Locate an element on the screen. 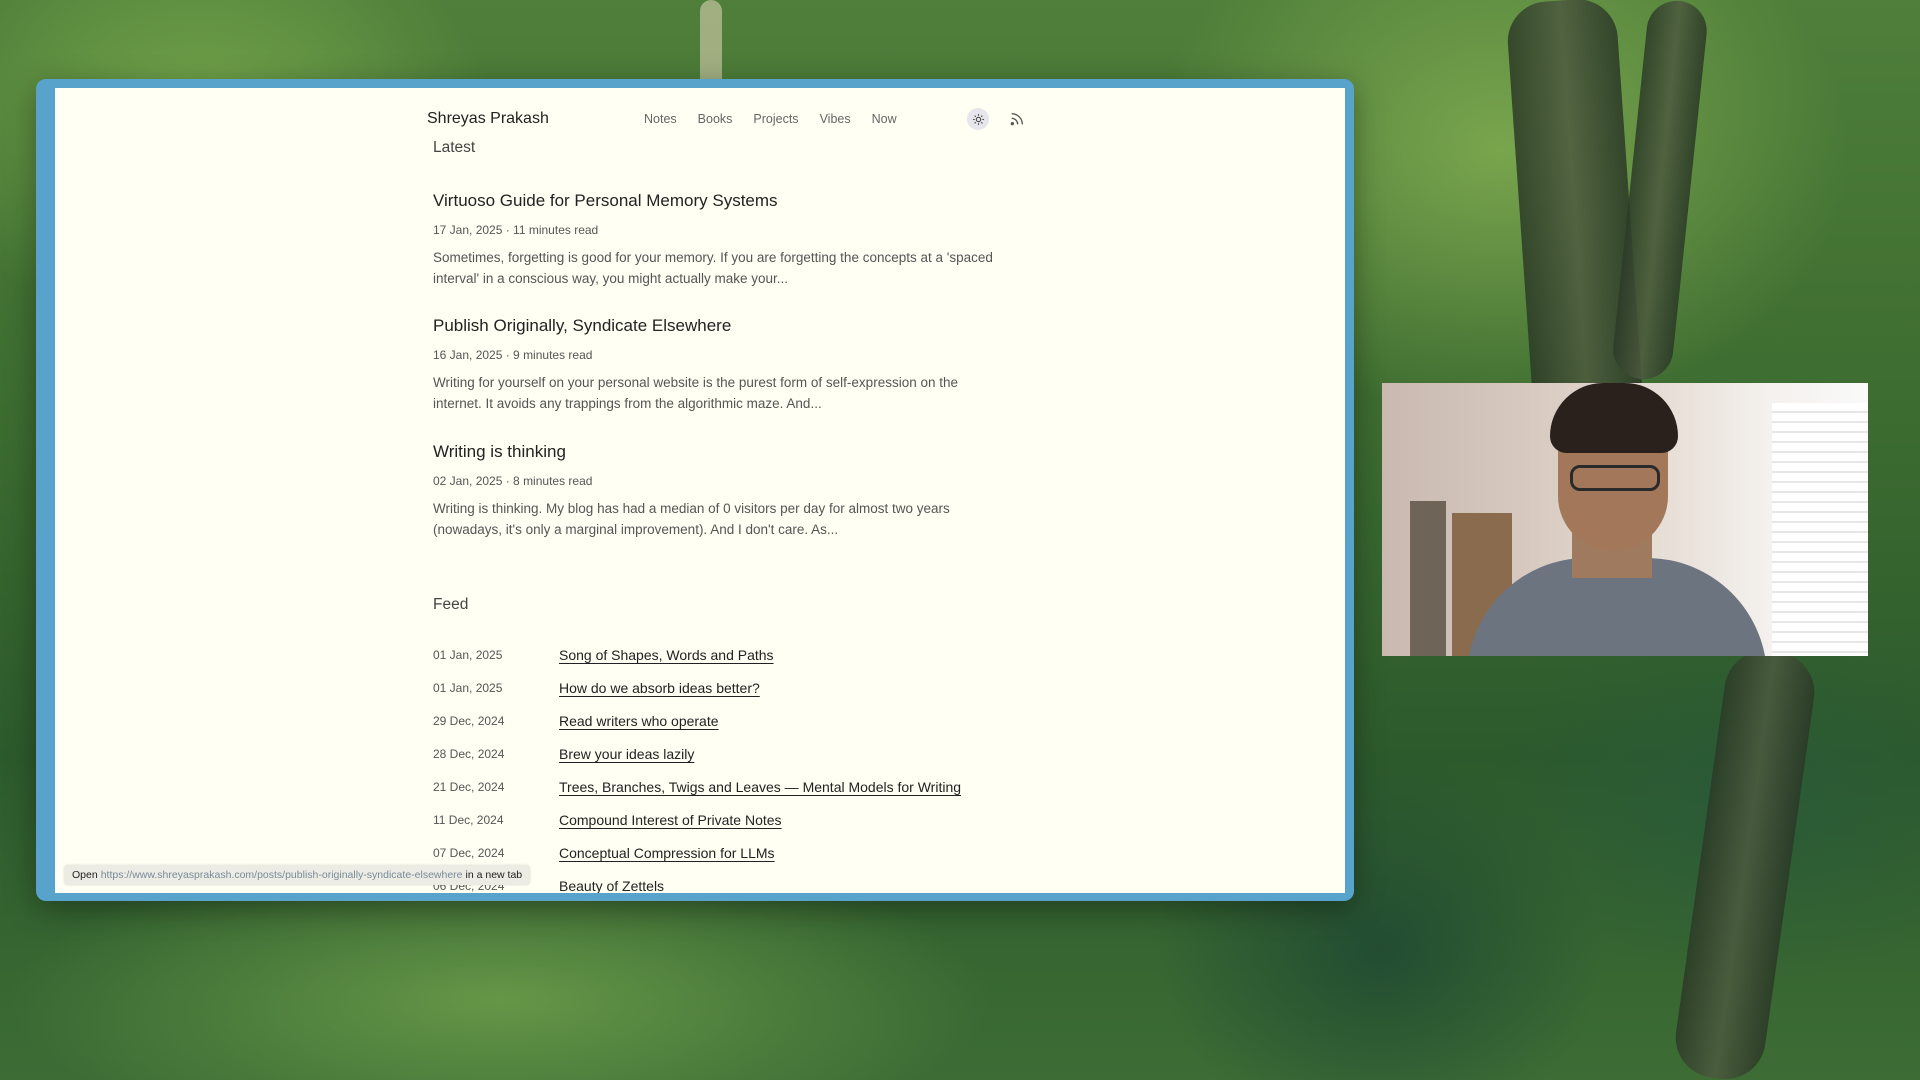 This screenshot has height=1080, width=1920. theme-toggle-button is located at coordinates (978, 119).